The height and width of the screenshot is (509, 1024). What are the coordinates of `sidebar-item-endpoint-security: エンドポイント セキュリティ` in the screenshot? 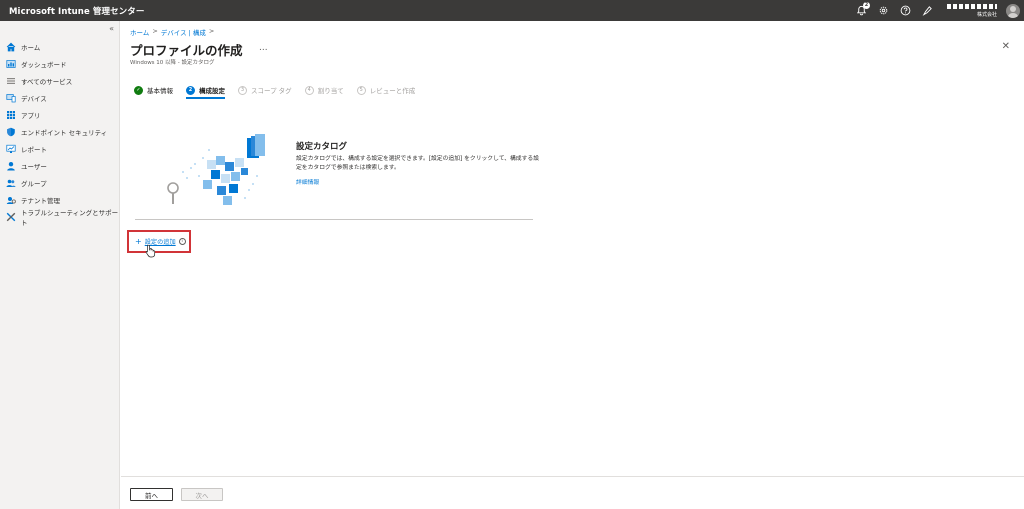 It's located at (60, 131).